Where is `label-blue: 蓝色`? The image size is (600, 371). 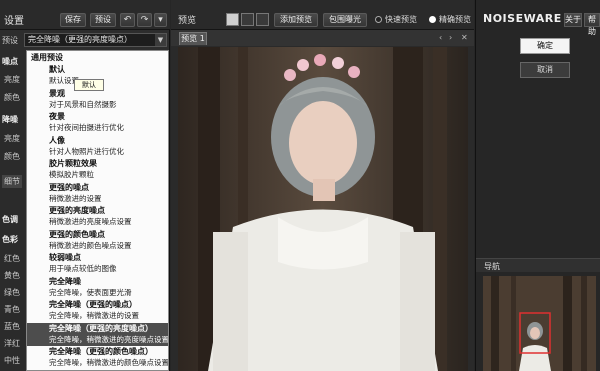
label-blue: 蓝色 is located at coordinates (12, 326).